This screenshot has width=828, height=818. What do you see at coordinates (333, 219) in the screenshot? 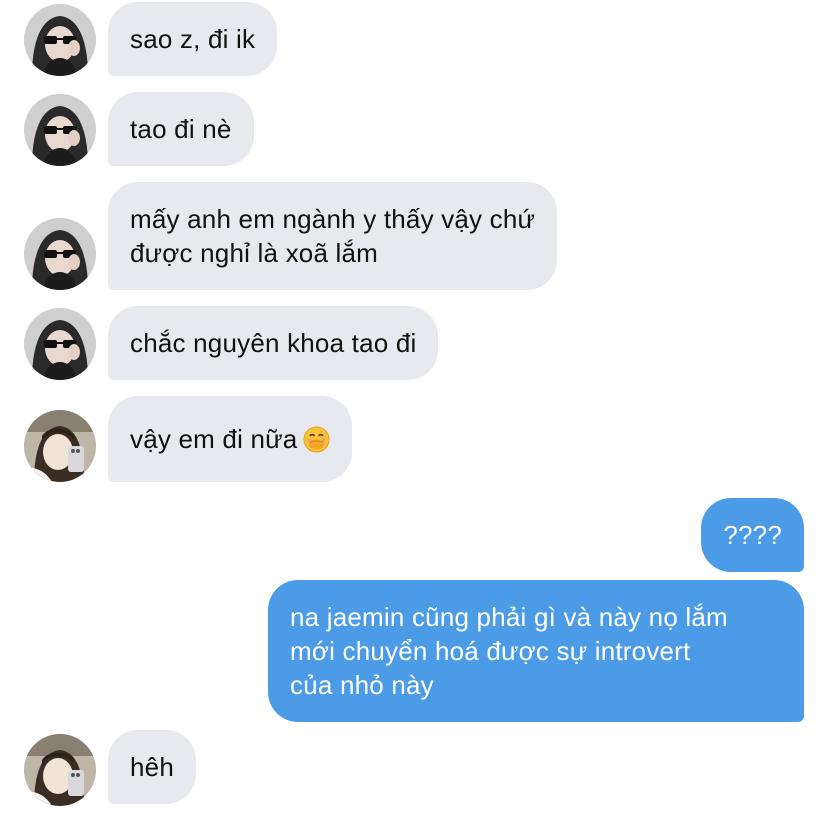
I see `message-text: mấy anh em ngành y thấy vậy chứ` at bounding box center [333, 219].